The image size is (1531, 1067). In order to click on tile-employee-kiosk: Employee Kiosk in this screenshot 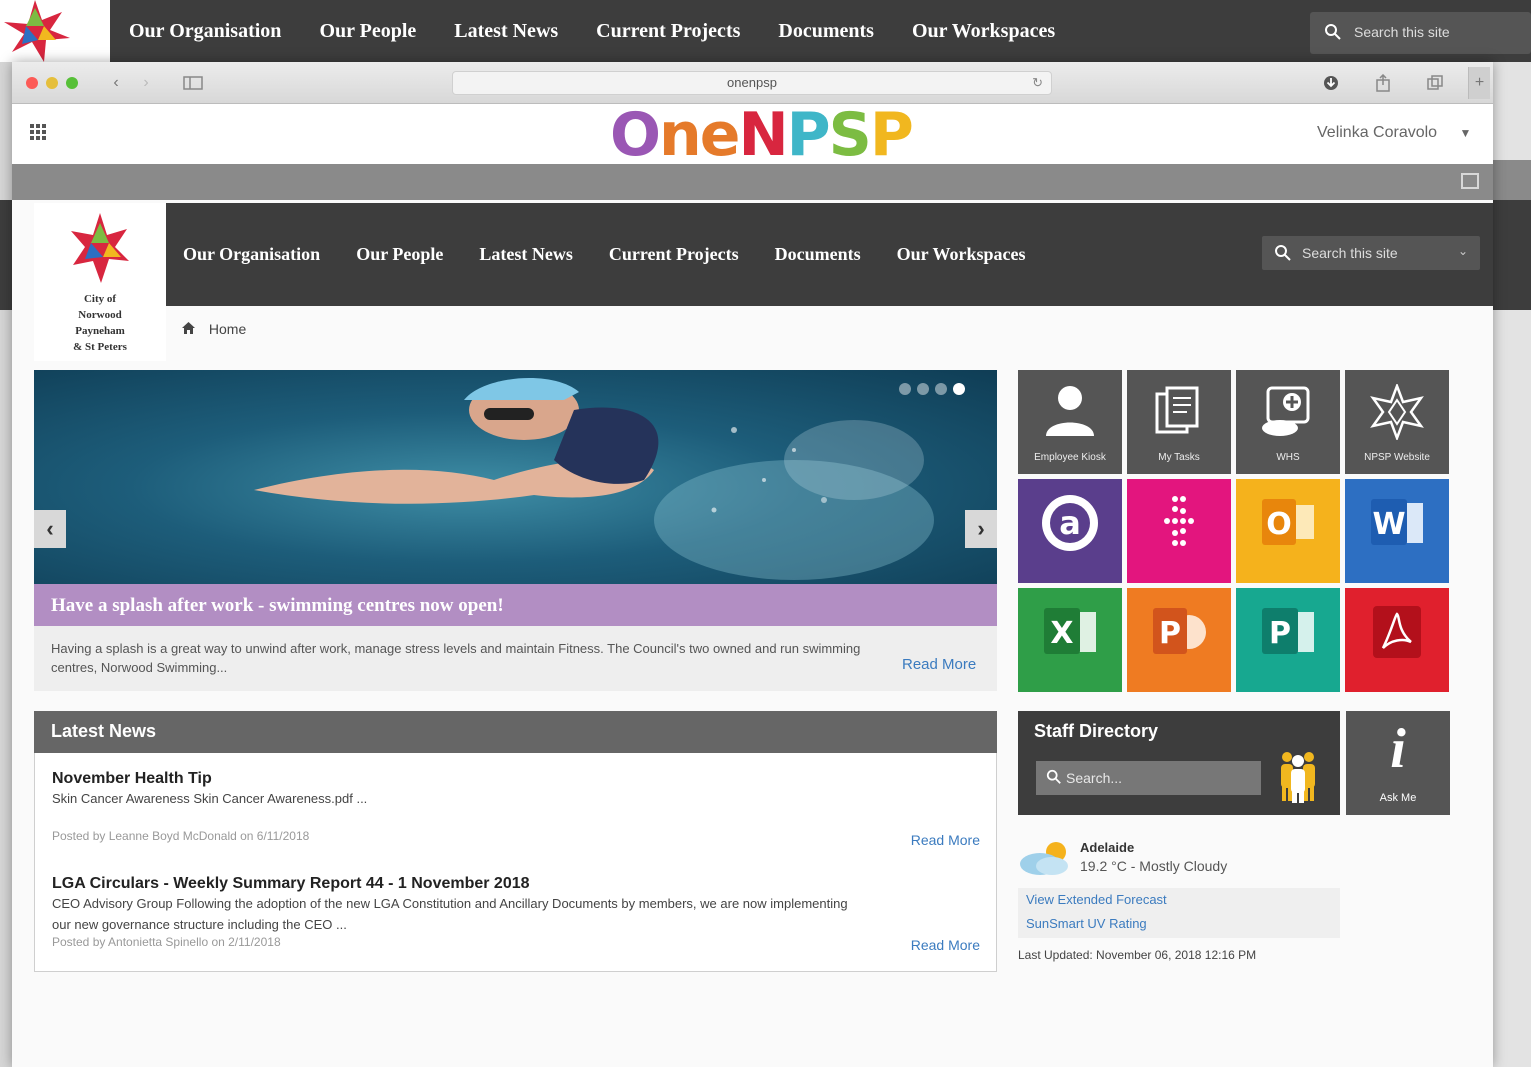, I will do `click(1070, 422)`.